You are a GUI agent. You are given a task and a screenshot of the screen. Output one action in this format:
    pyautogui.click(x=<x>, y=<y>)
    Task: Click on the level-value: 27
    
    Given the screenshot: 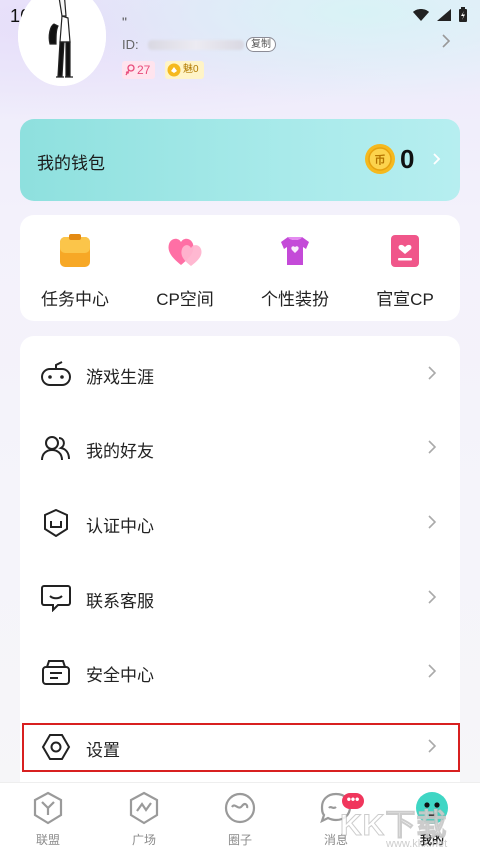 What is the action you would take?
    pyautogui.click(x=144, y=70)
    